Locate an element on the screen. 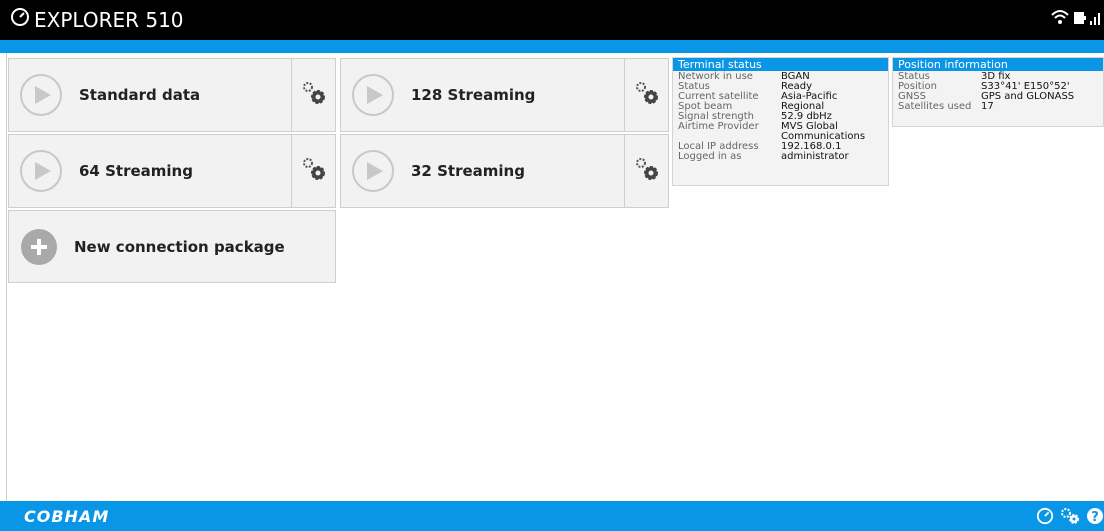  position-info-header: Position information is located at coordinates (998, 64).